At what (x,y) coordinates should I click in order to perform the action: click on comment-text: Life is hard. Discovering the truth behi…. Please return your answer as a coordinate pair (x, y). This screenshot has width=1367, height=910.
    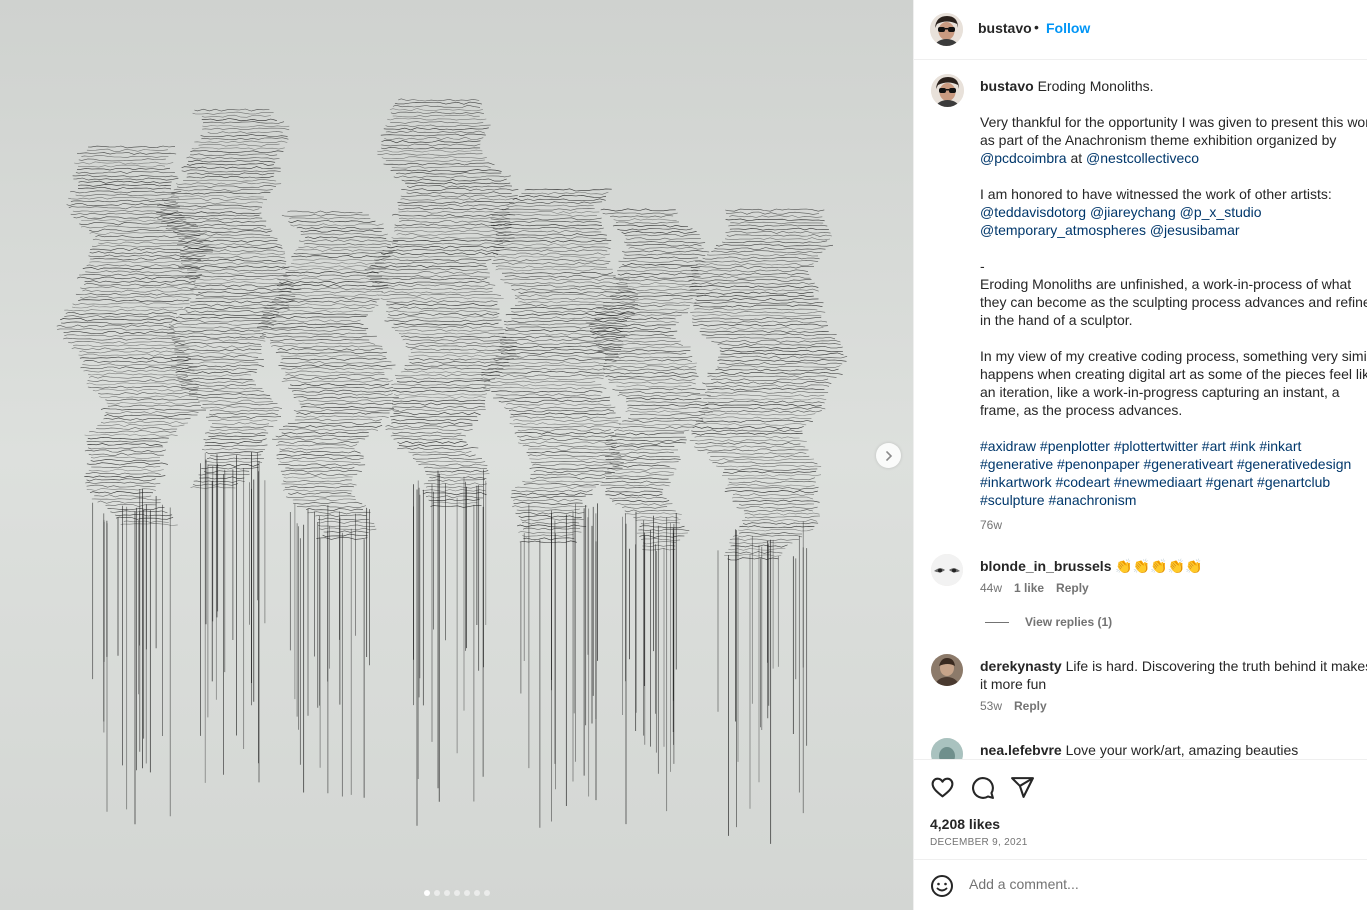
    Looking at the image, I should click on (1216, 666).